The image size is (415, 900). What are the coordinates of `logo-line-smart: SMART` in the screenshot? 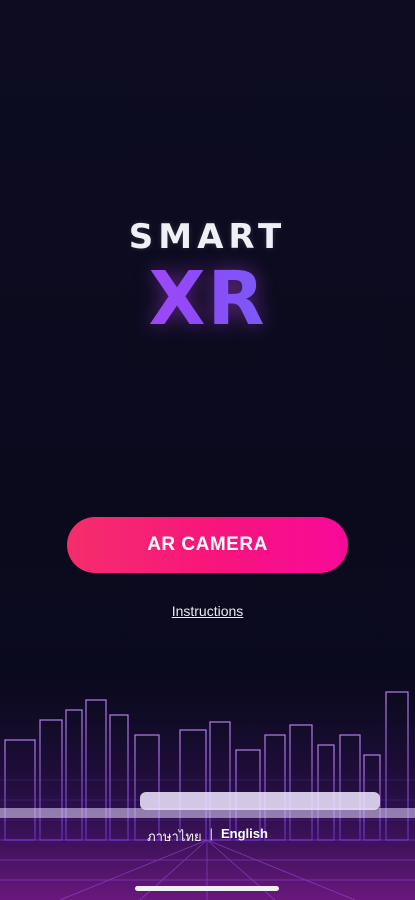 It's located at (207, 237).